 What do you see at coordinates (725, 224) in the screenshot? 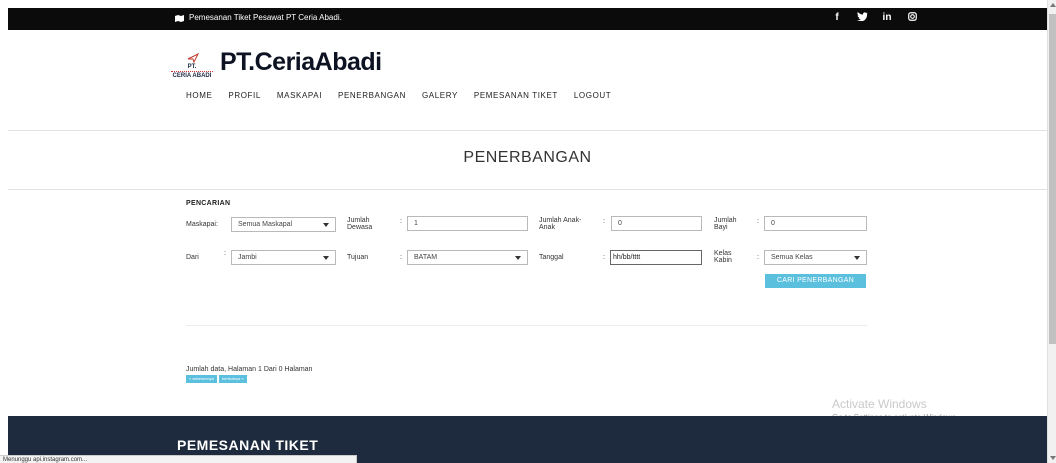
I see `bayi-label: Jumlah Bayi` at bounding box center [725, 224].